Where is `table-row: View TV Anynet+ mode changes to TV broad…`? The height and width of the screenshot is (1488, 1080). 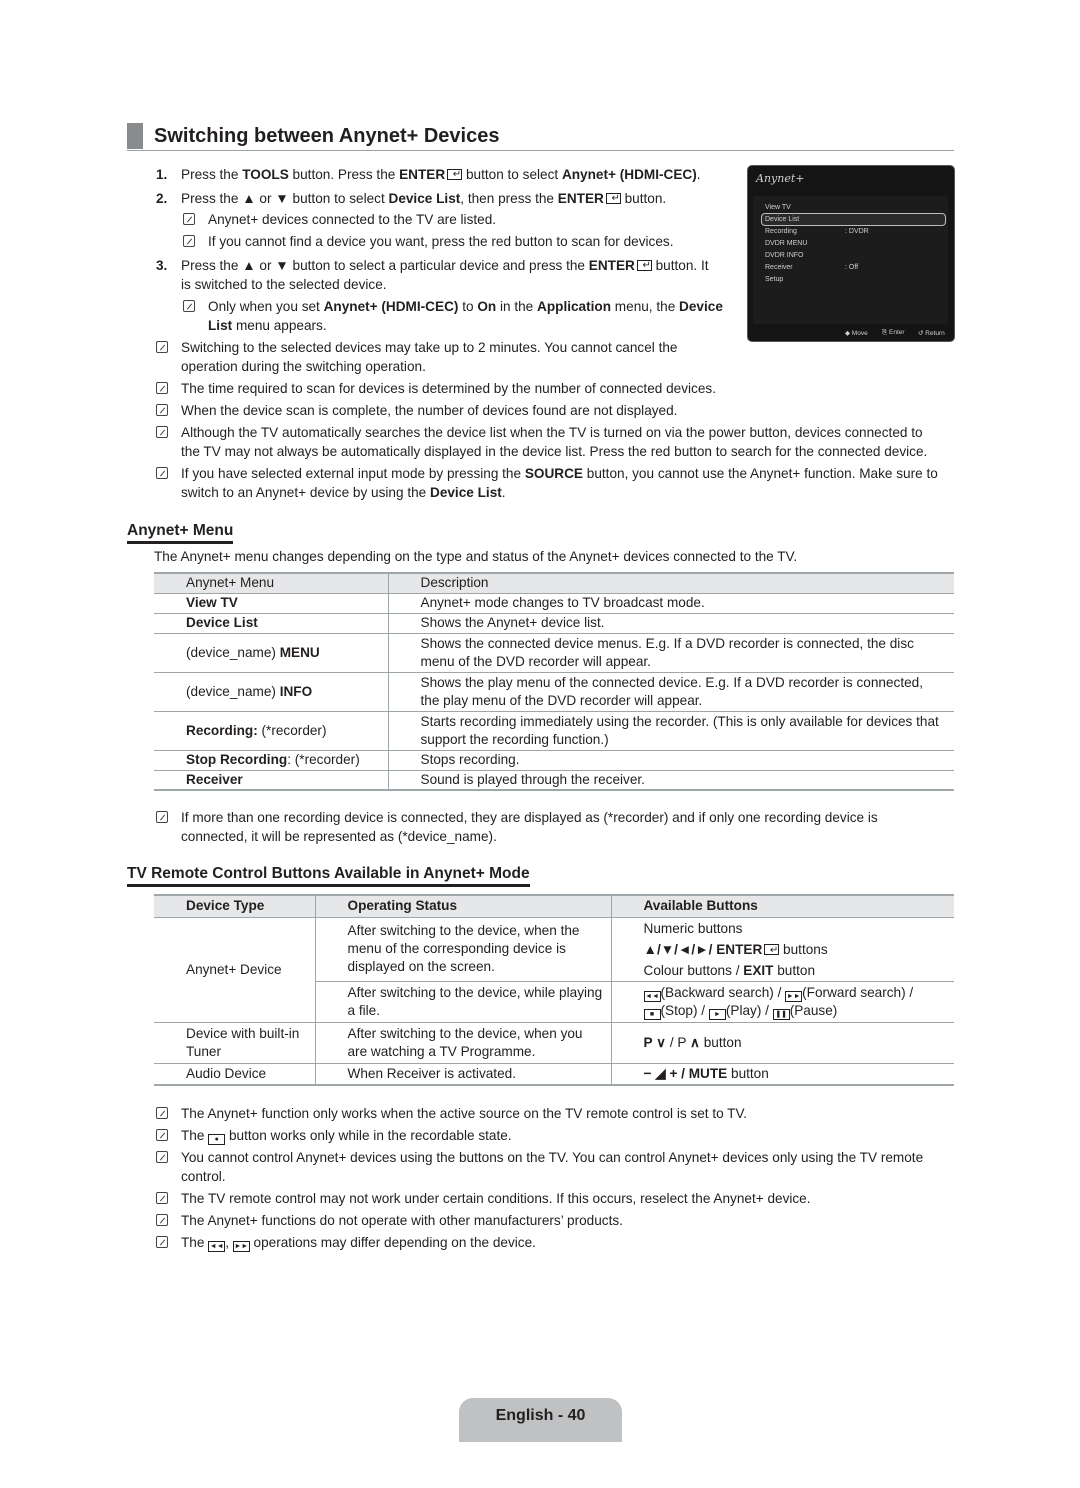
table-row: View TV Anynet+ mode changes to TV broad… is located at coordinates (554, 603).